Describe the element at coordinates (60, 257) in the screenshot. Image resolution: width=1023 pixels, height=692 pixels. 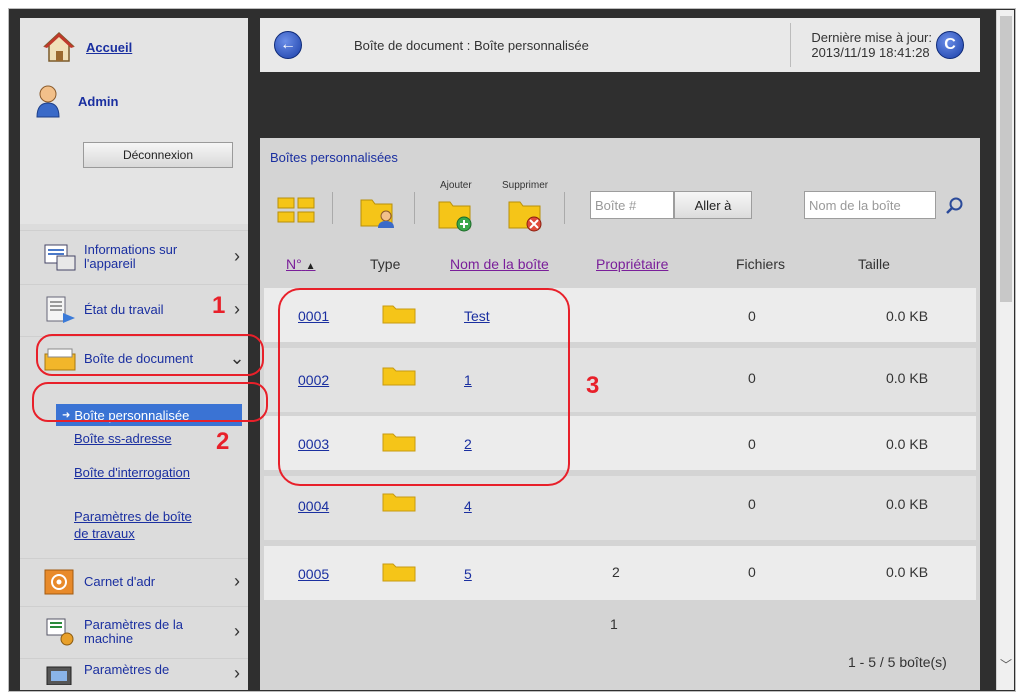
I see `device-info-icon` at that location.